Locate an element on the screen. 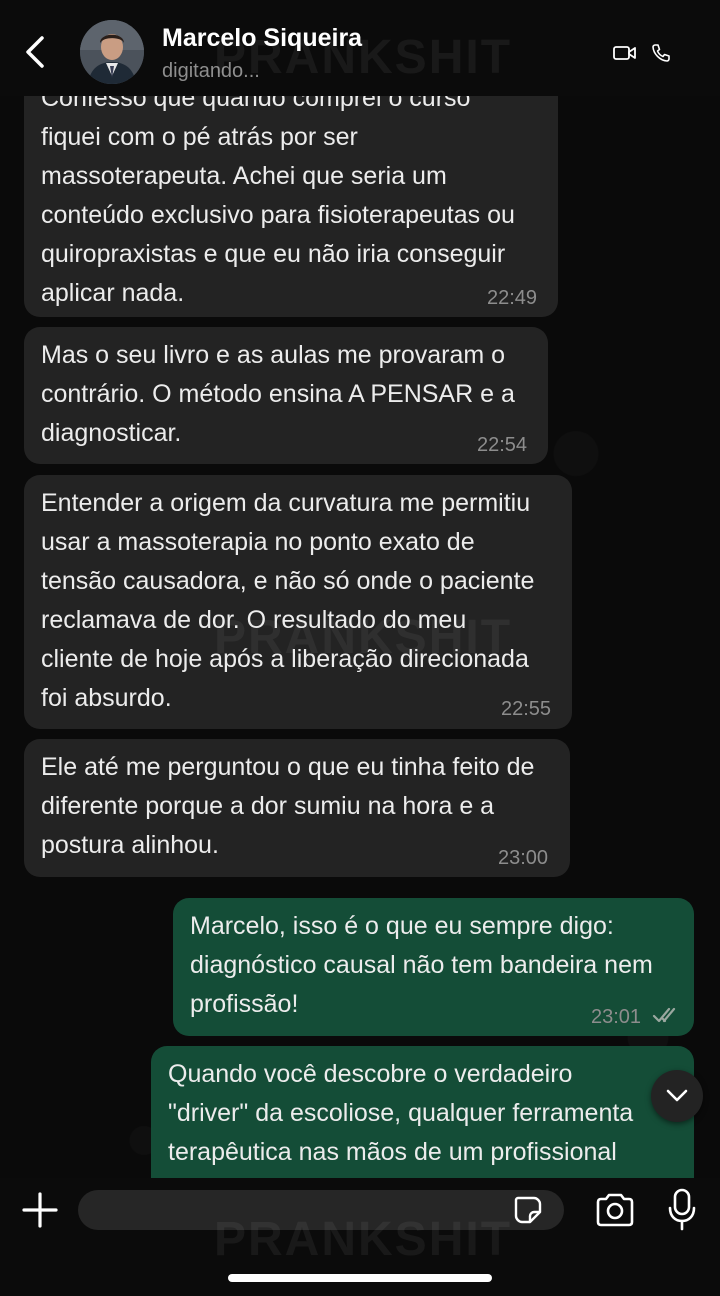  sticker-icon is located at coordinates (528, 1210).